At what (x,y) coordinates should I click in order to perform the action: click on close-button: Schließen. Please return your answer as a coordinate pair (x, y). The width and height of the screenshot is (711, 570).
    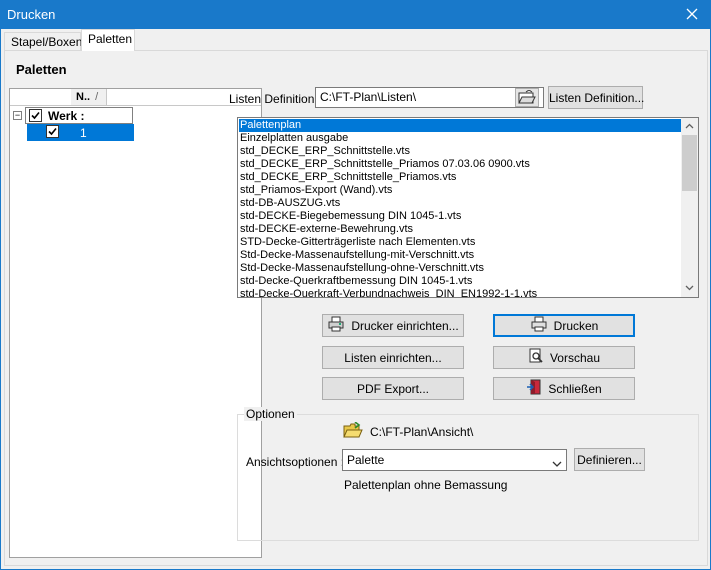
    Looking at the image, I should click on (564, 388).